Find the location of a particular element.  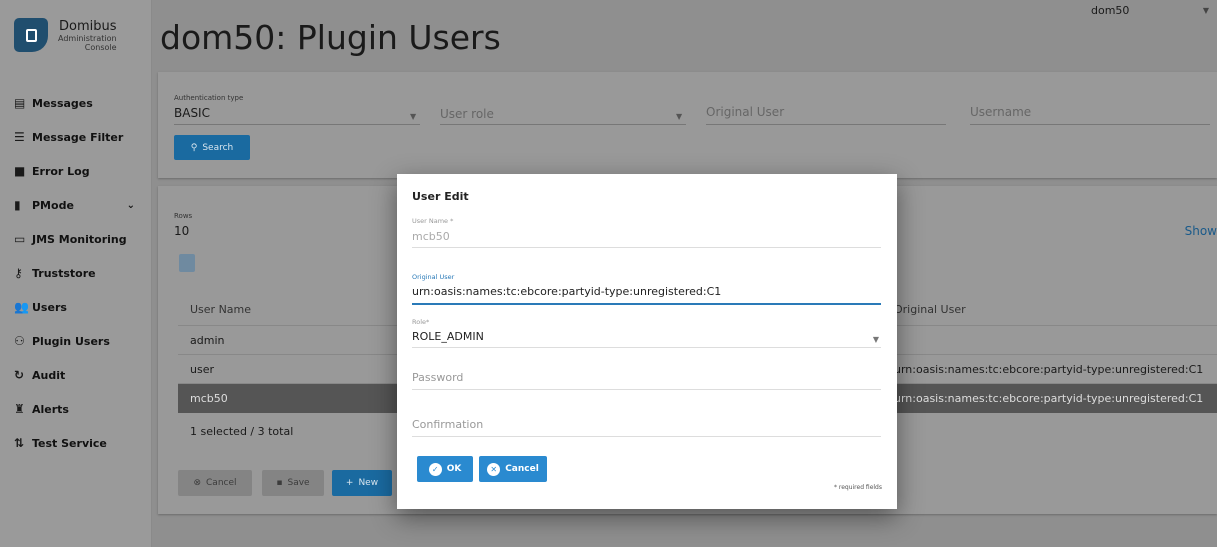

original-user-input: Original User is located at coordinates (745, 112).